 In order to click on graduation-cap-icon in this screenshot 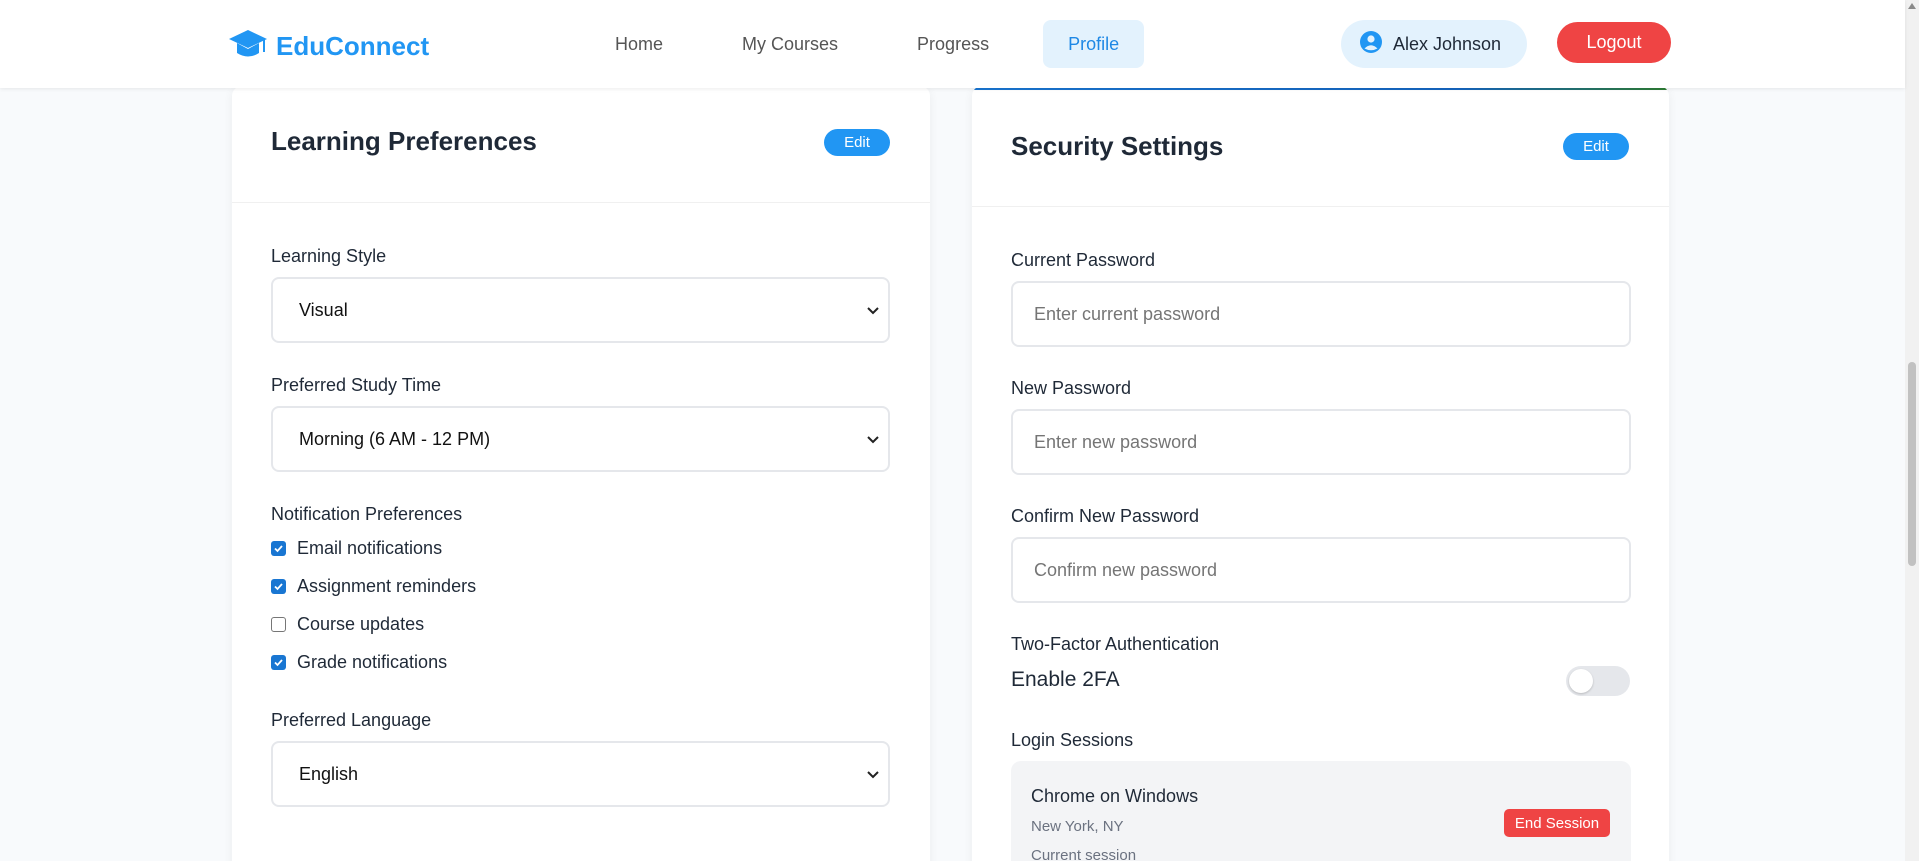, I will do `click(248, 46)`.